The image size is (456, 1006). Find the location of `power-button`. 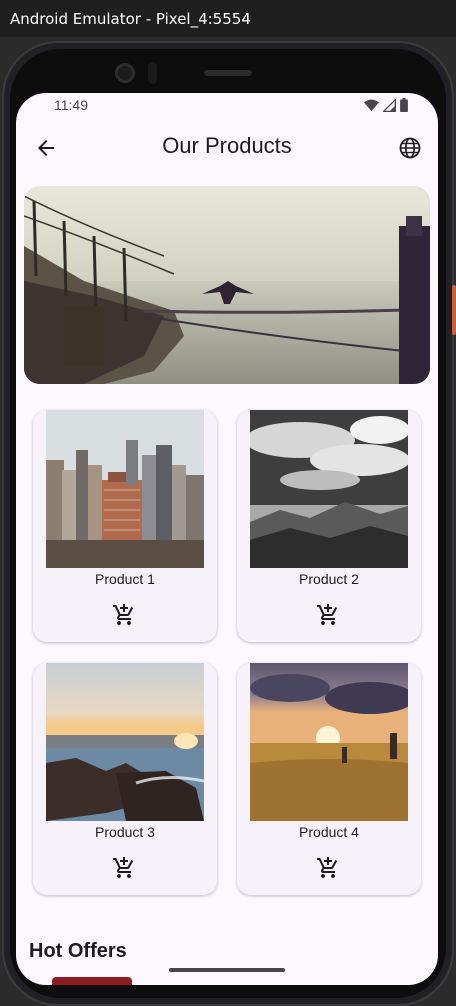

power-button is located at coordinates (454, 310).